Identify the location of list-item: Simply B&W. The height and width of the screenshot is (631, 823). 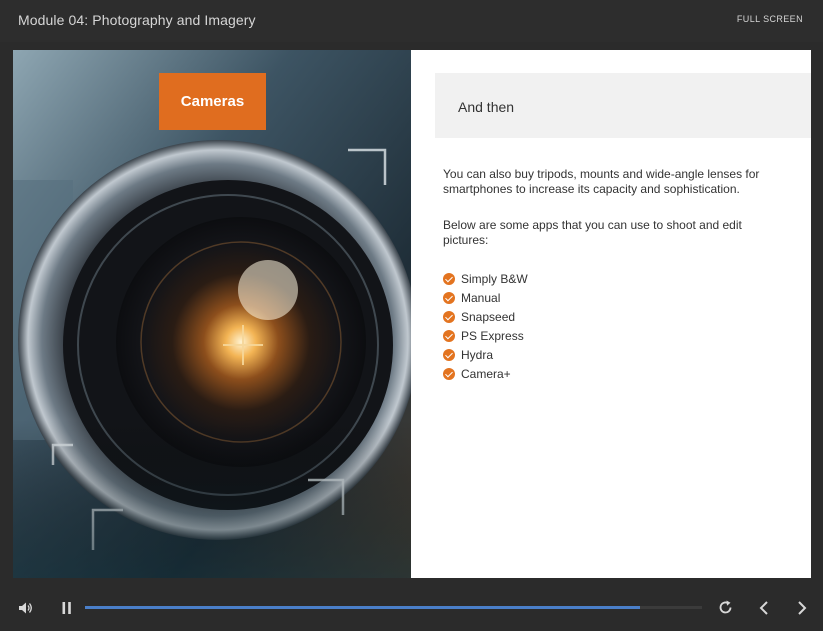
(485, 278).